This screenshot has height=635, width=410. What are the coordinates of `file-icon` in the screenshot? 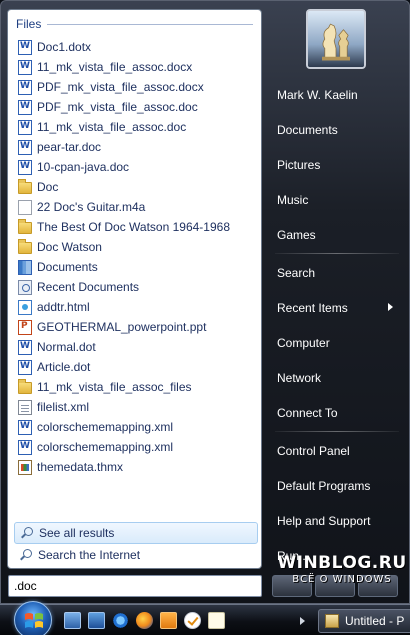 It's located at (25, 207).